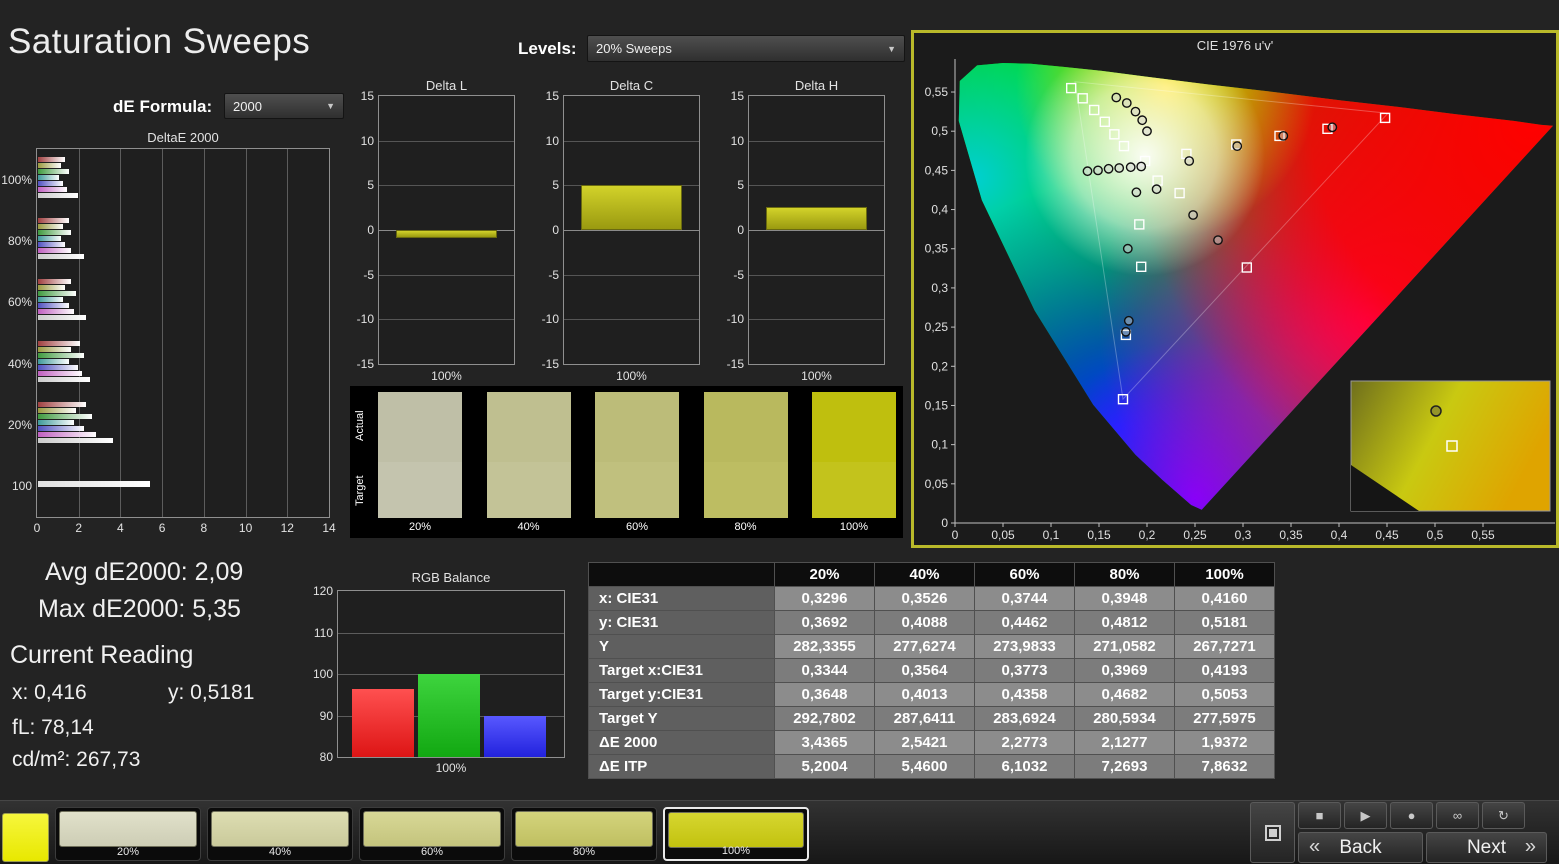 The image size is (1559, 864). I want to click on patch-button-20%: 20%, so click(128, 834).